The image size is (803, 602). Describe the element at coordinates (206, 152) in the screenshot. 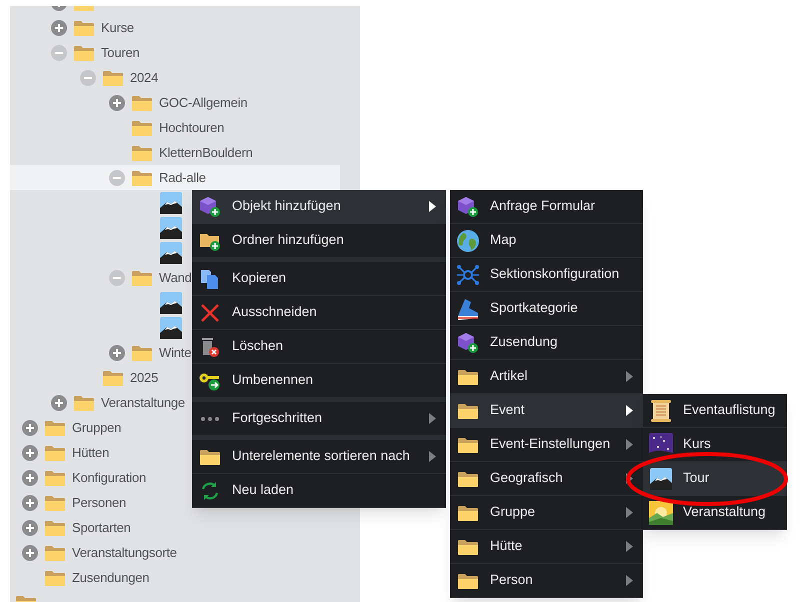

I see `tree-item-label: KletternBouldern` at that location.